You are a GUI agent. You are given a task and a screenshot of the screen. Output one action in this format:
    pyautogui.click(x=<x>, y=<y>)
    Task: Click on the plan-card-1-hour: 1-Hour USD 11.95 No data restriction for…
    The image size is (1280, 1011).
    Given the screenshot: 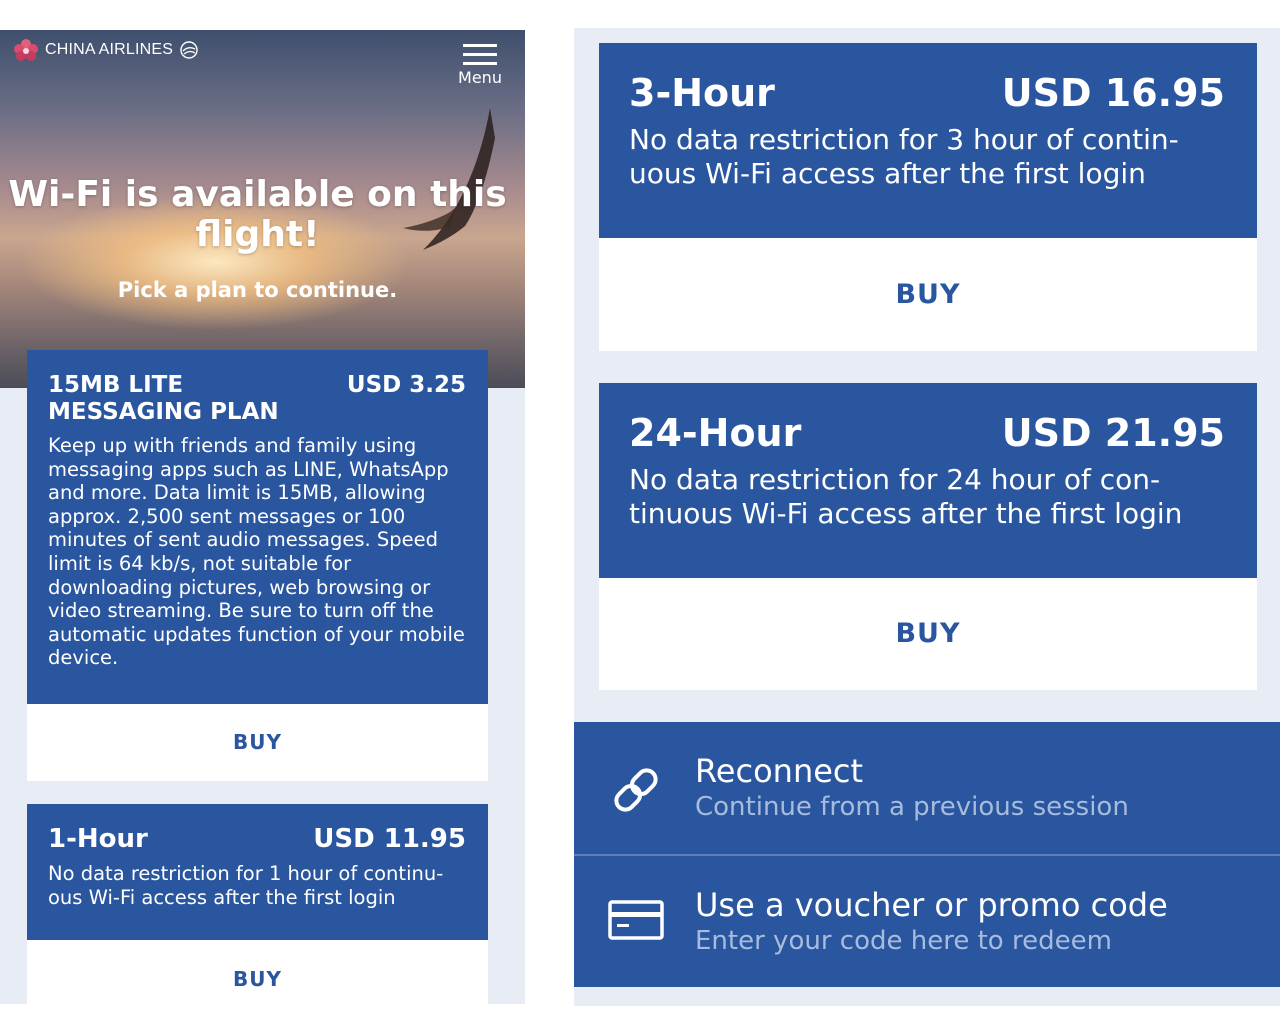 What is the action you would take?
    pyautogui.click(x=257, y=872)
    